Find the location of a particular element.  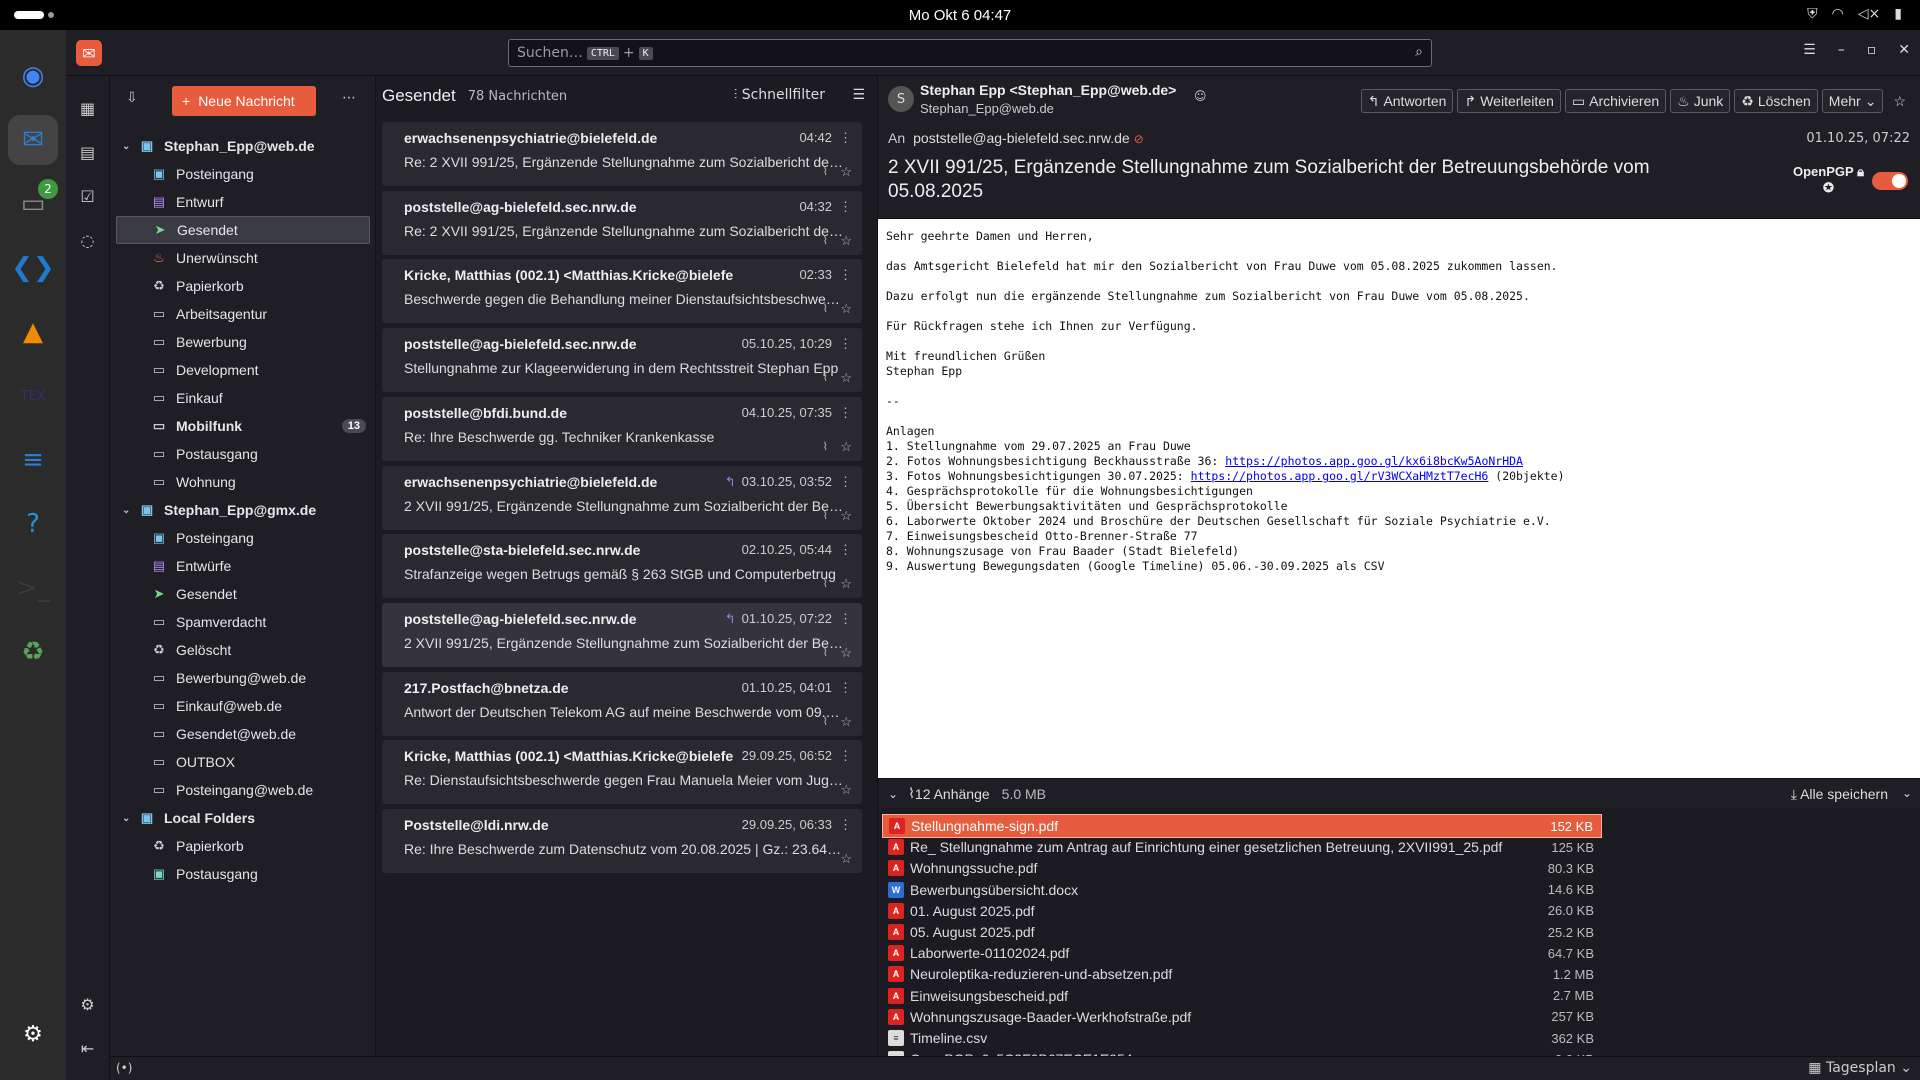

show-apps-icon: ⚙ is located at coordinates (33, 1034).